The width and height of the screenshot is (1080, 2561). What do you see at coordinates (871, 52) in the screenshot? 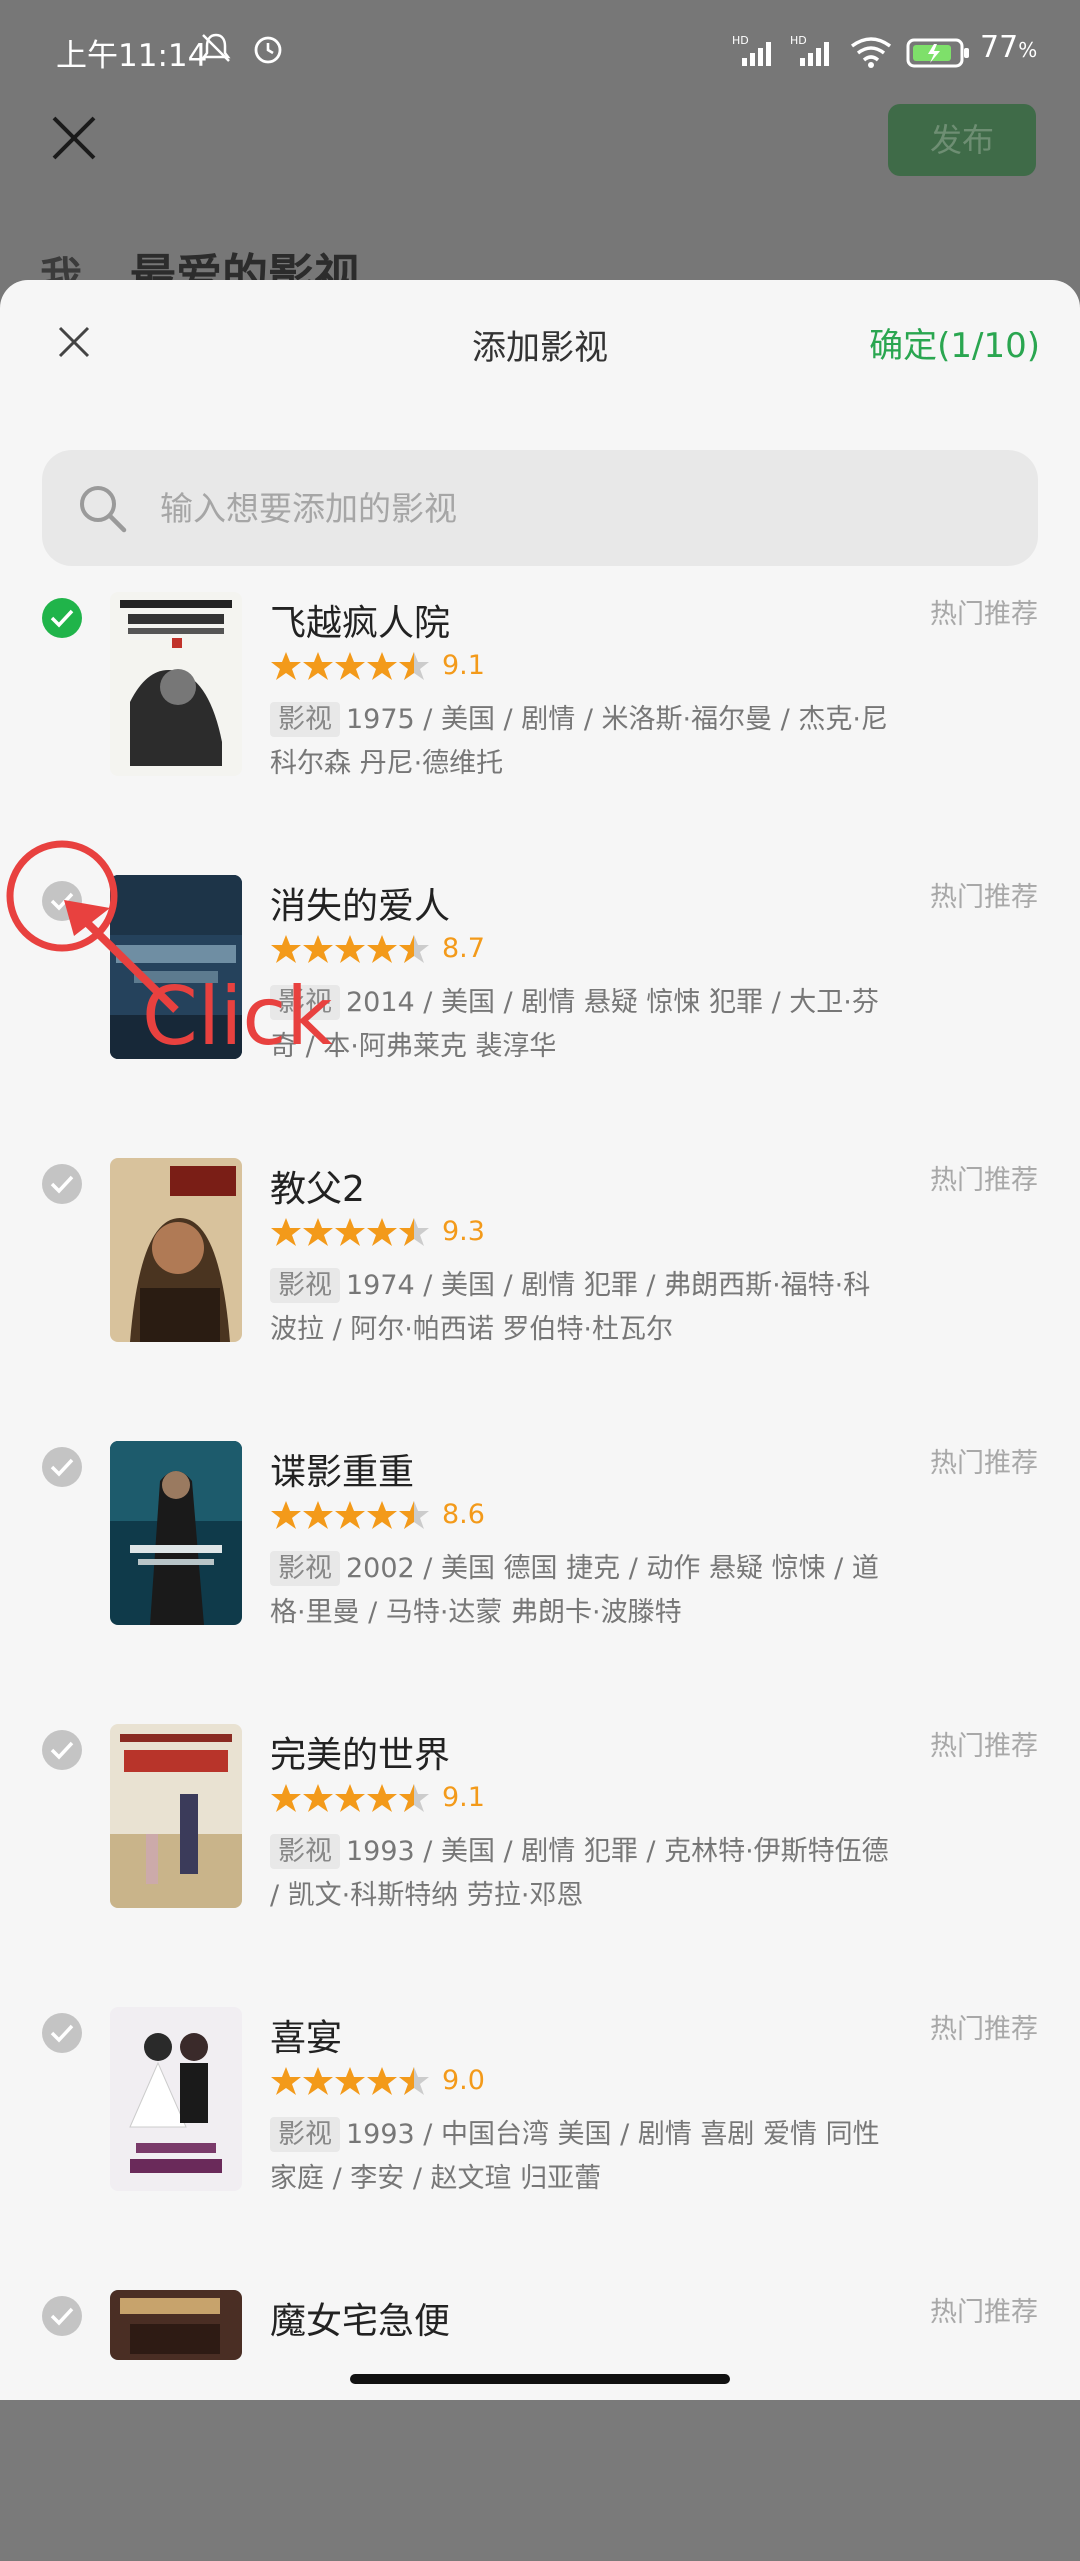
I see `wifi-icon` at bounding box center [871, 52].